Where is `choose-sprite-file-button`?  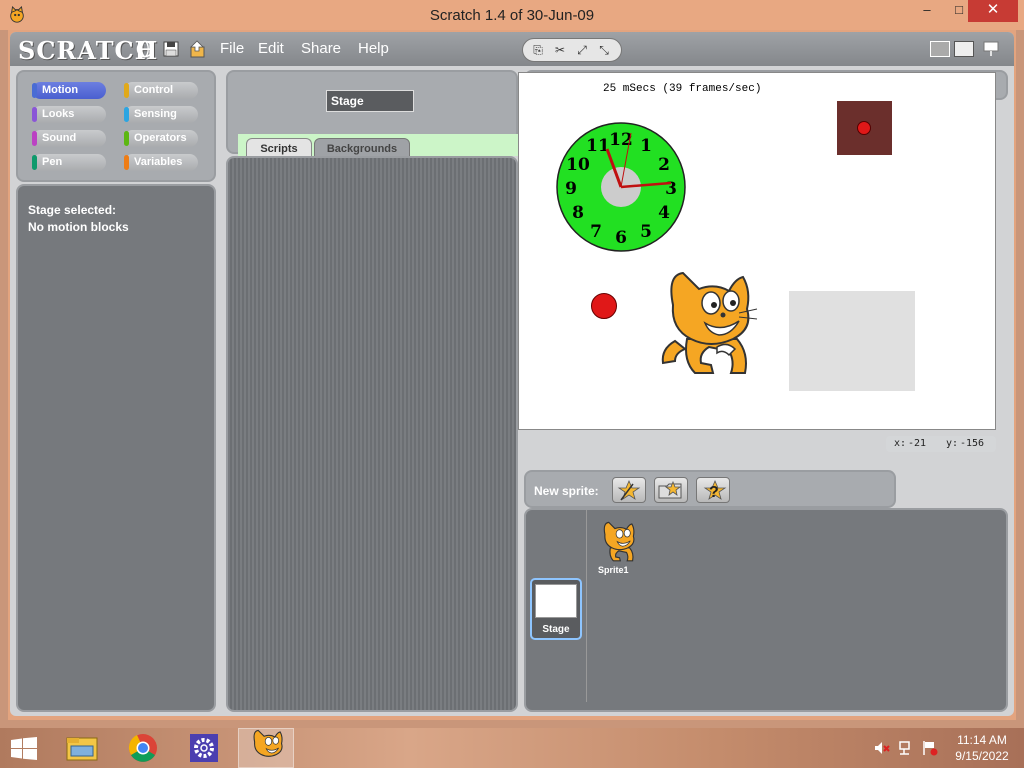
choose-sprite-file-button is located at coordinates (671, 490).